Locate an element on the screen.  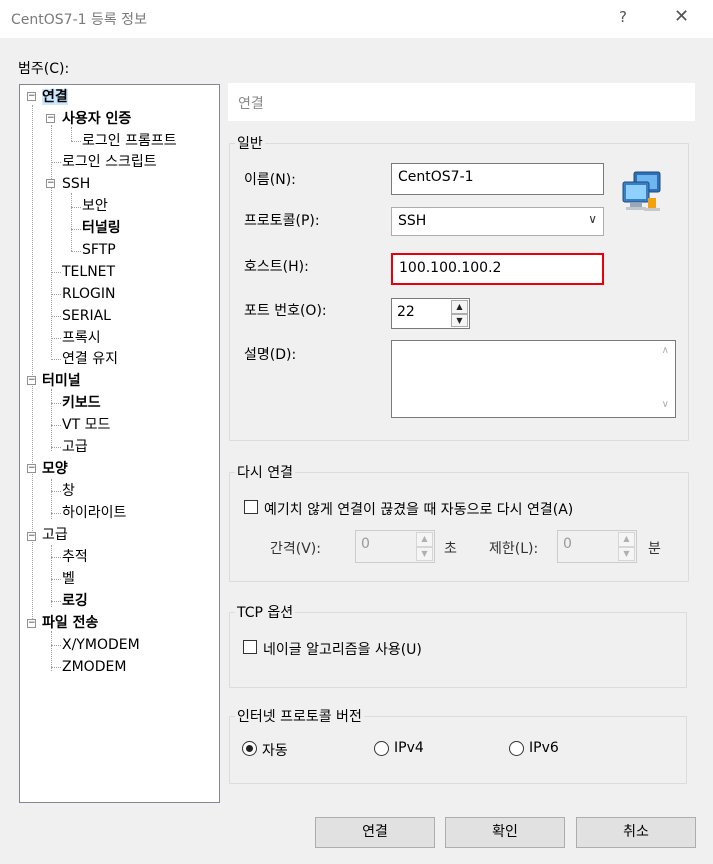
name-field: CentOS7-1 is located at coordinates (497, 179).